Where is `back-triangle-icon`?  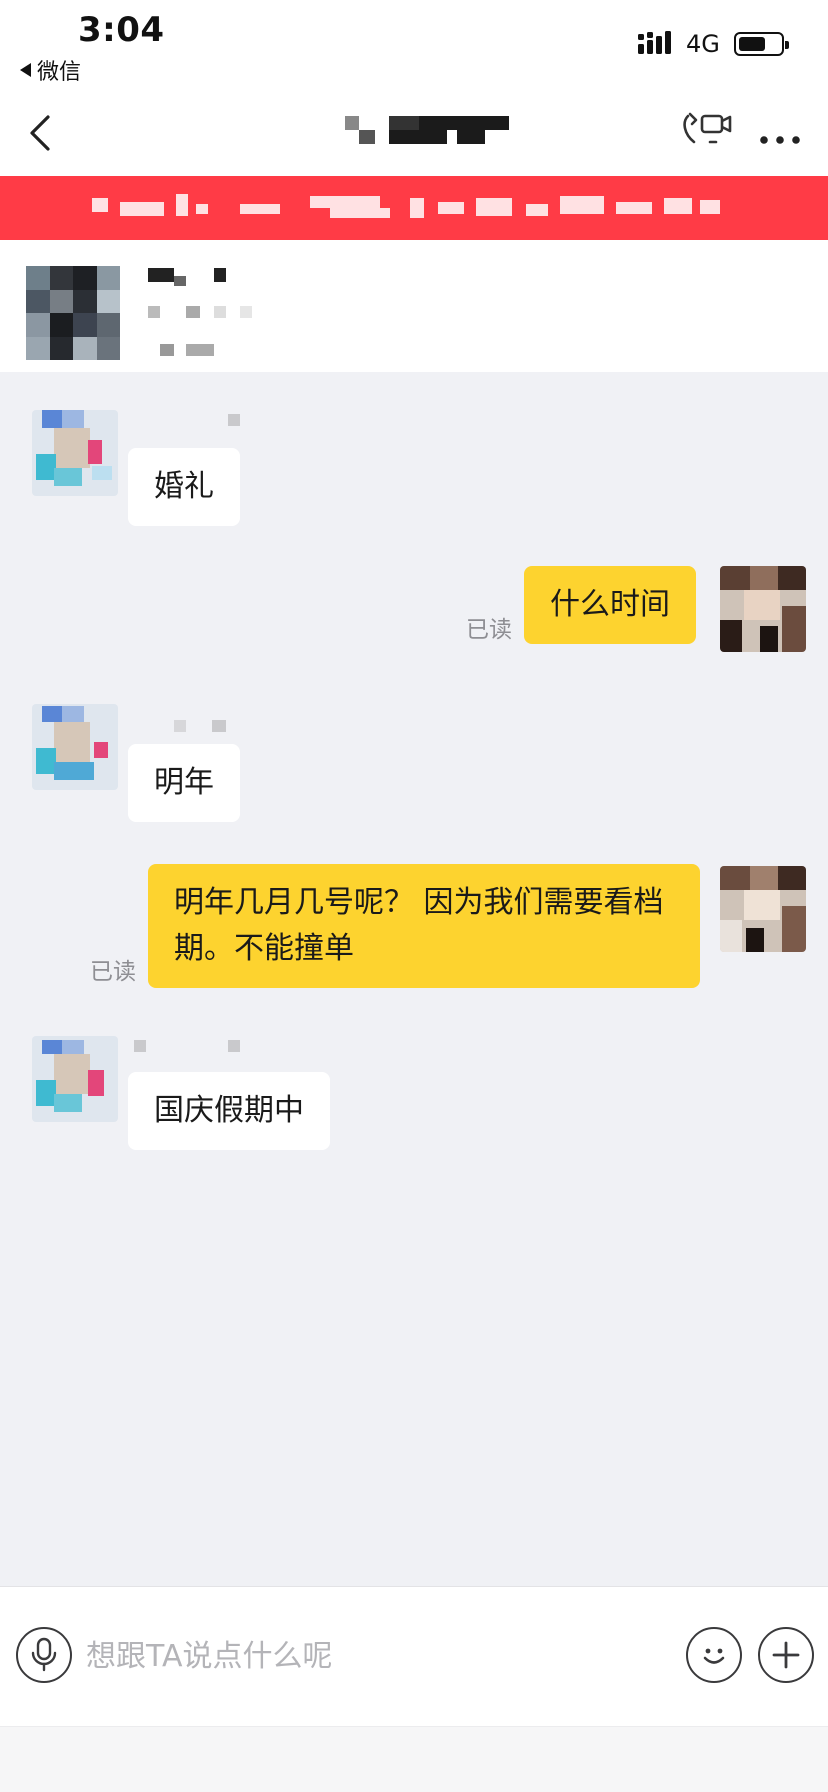
back-triangle-icon is located at coordinates (25, 70).